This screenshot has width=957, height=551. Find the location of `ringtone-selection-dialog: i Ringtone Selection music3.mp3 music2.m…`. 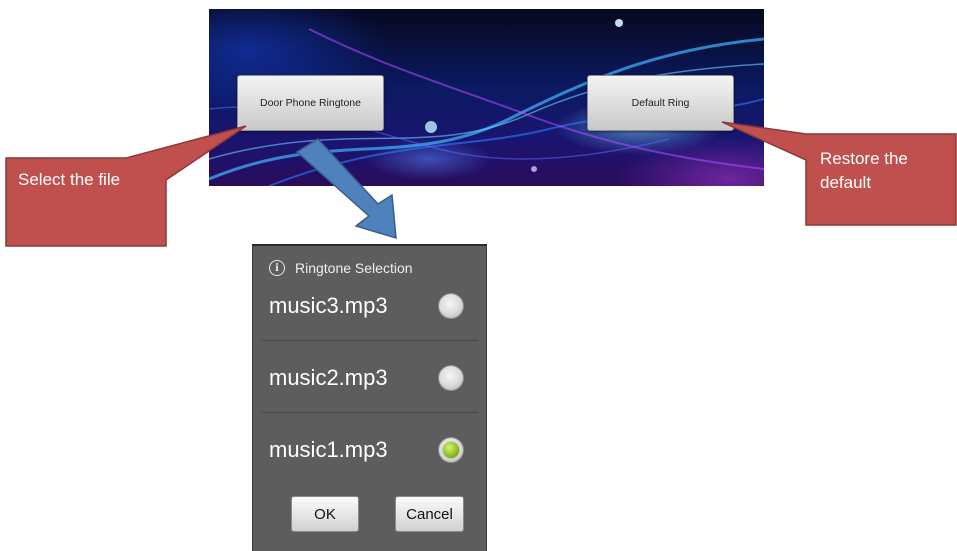

ringtone-selection-dialog: i Ringtone Selection music3.mp3 music2.m… is located at coordinates (369, 397).